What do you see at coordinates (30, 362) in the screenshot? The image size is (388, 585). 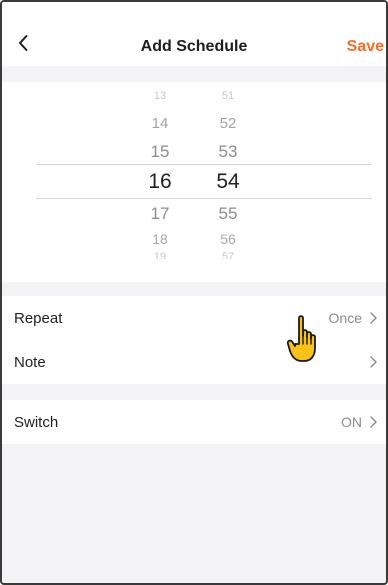 I see `note-label: Note` at bounding box center [30, 362].